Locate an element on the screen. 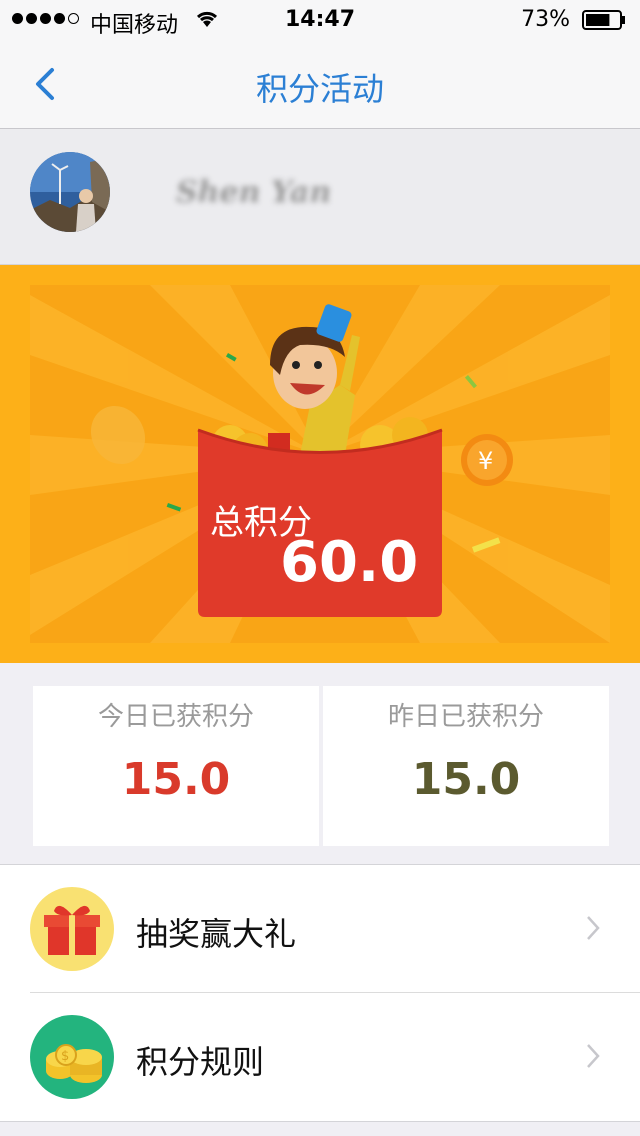  page-title: 积分活动 is located at coordinates (319, 89).